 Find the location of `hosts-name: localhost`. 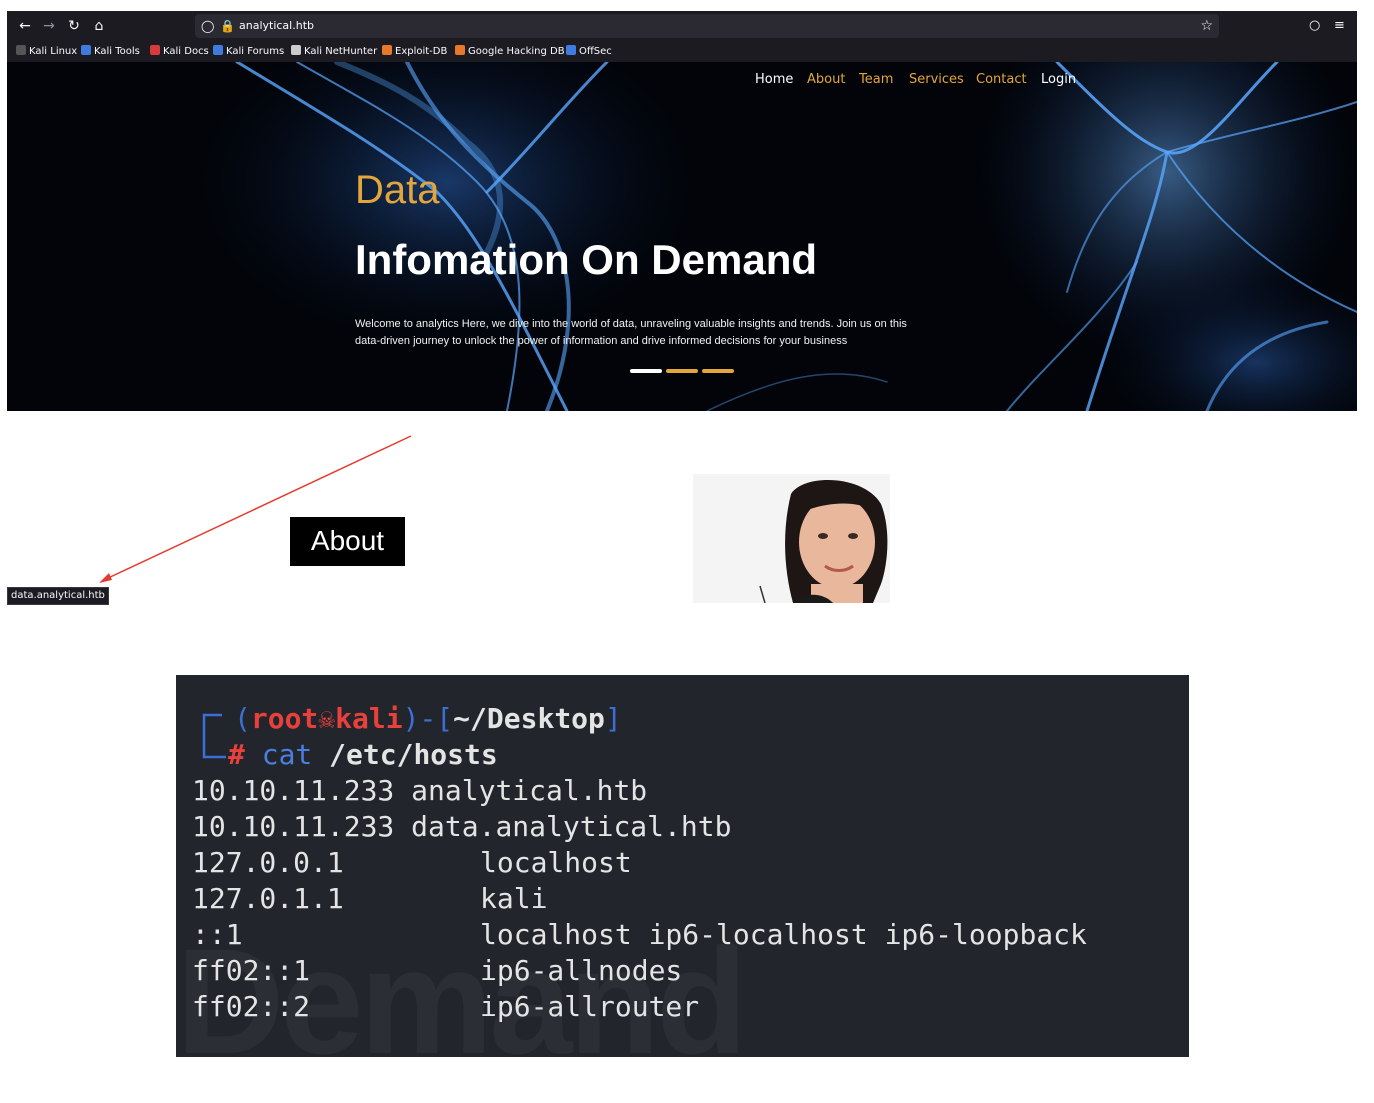

hosts-name: localhost is located at coordinates (556, 862).